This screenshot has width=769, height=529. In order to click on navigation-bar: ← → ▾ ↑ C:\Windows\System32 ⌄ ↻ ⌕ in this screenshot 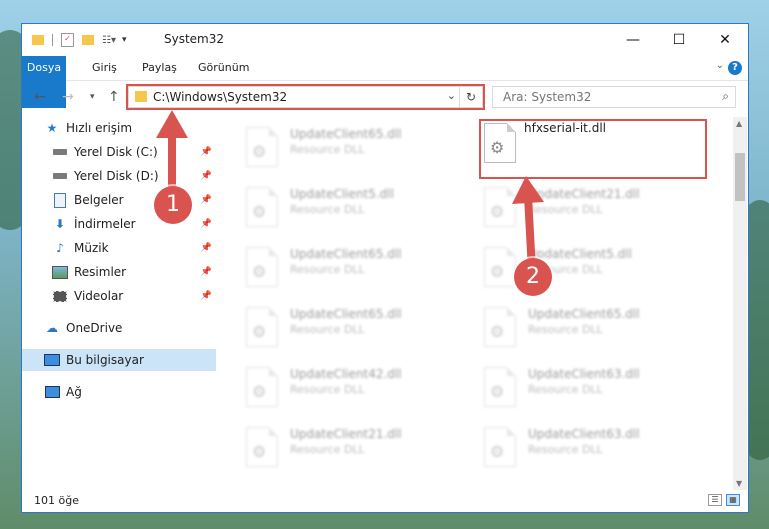, I will do `click(385, 97)`.